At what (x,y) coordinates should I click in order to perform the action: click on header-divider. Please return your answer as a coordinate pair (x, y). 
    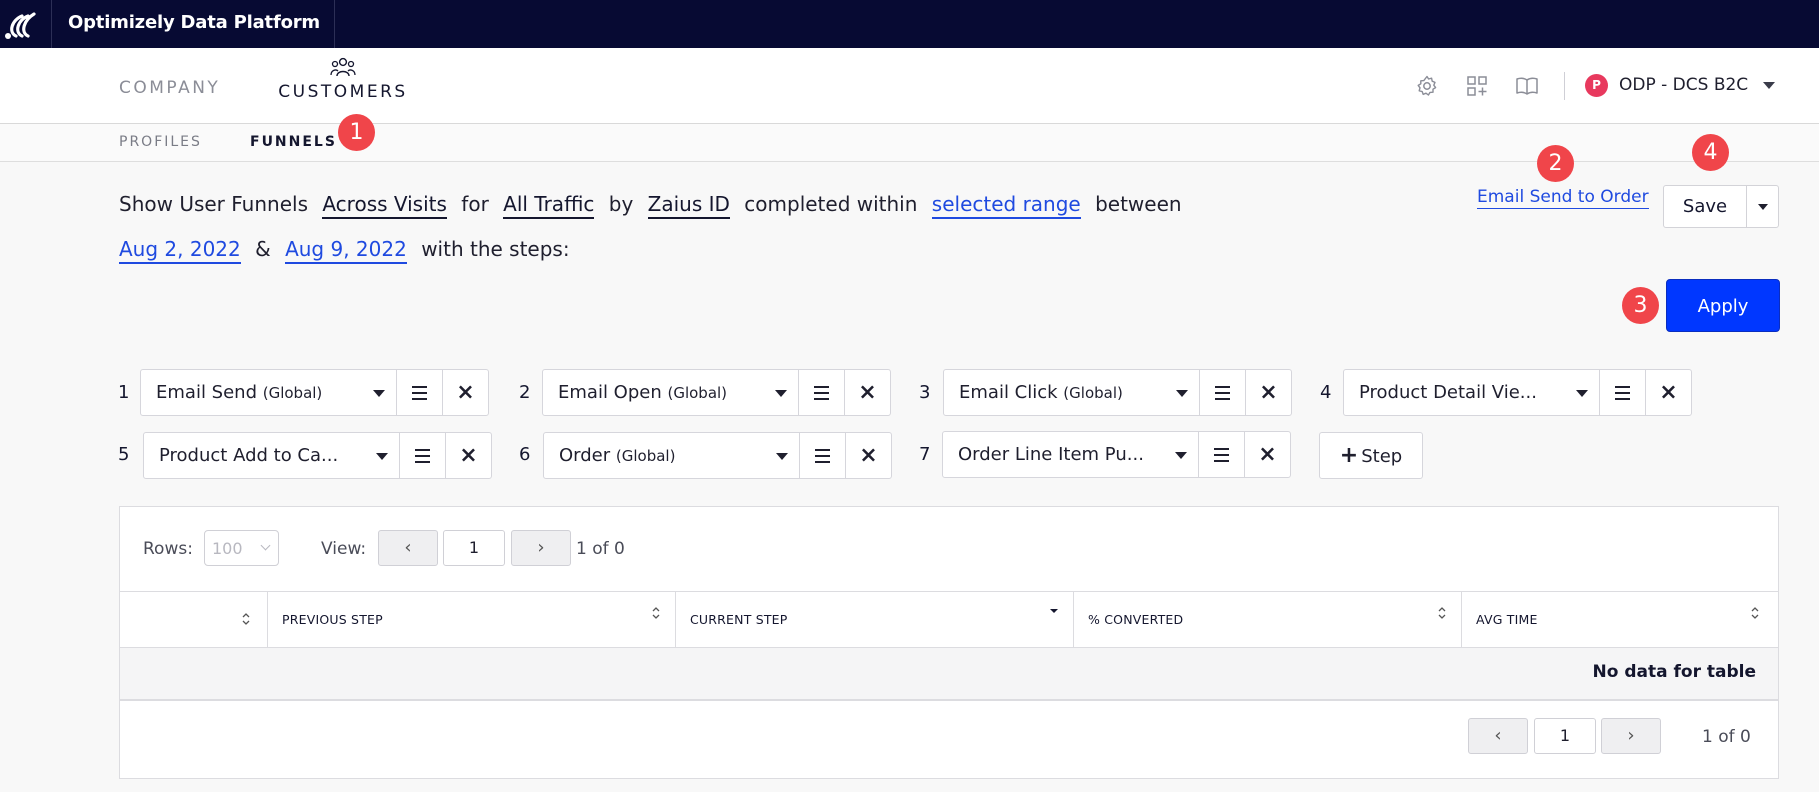
    Looking at the image, I should click on (1564, 86).